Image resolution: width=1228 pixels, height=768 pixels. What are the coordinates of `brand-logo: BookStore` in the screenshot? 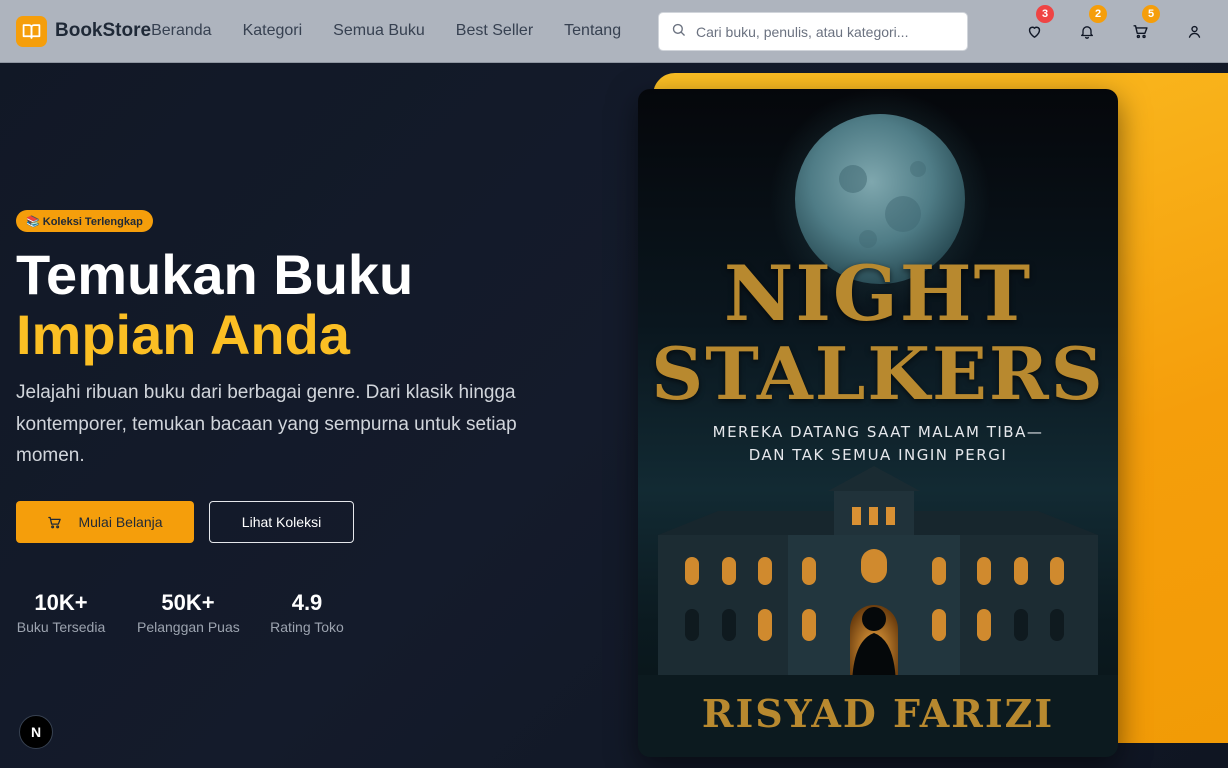 It's located at (84, 31).